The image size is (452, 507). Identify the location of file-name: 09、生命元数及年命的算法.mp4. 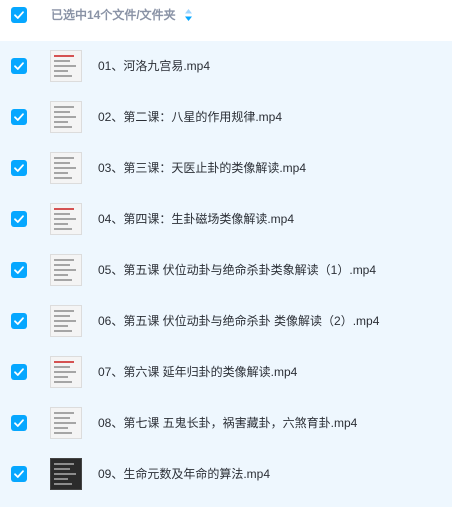
(184, 474).